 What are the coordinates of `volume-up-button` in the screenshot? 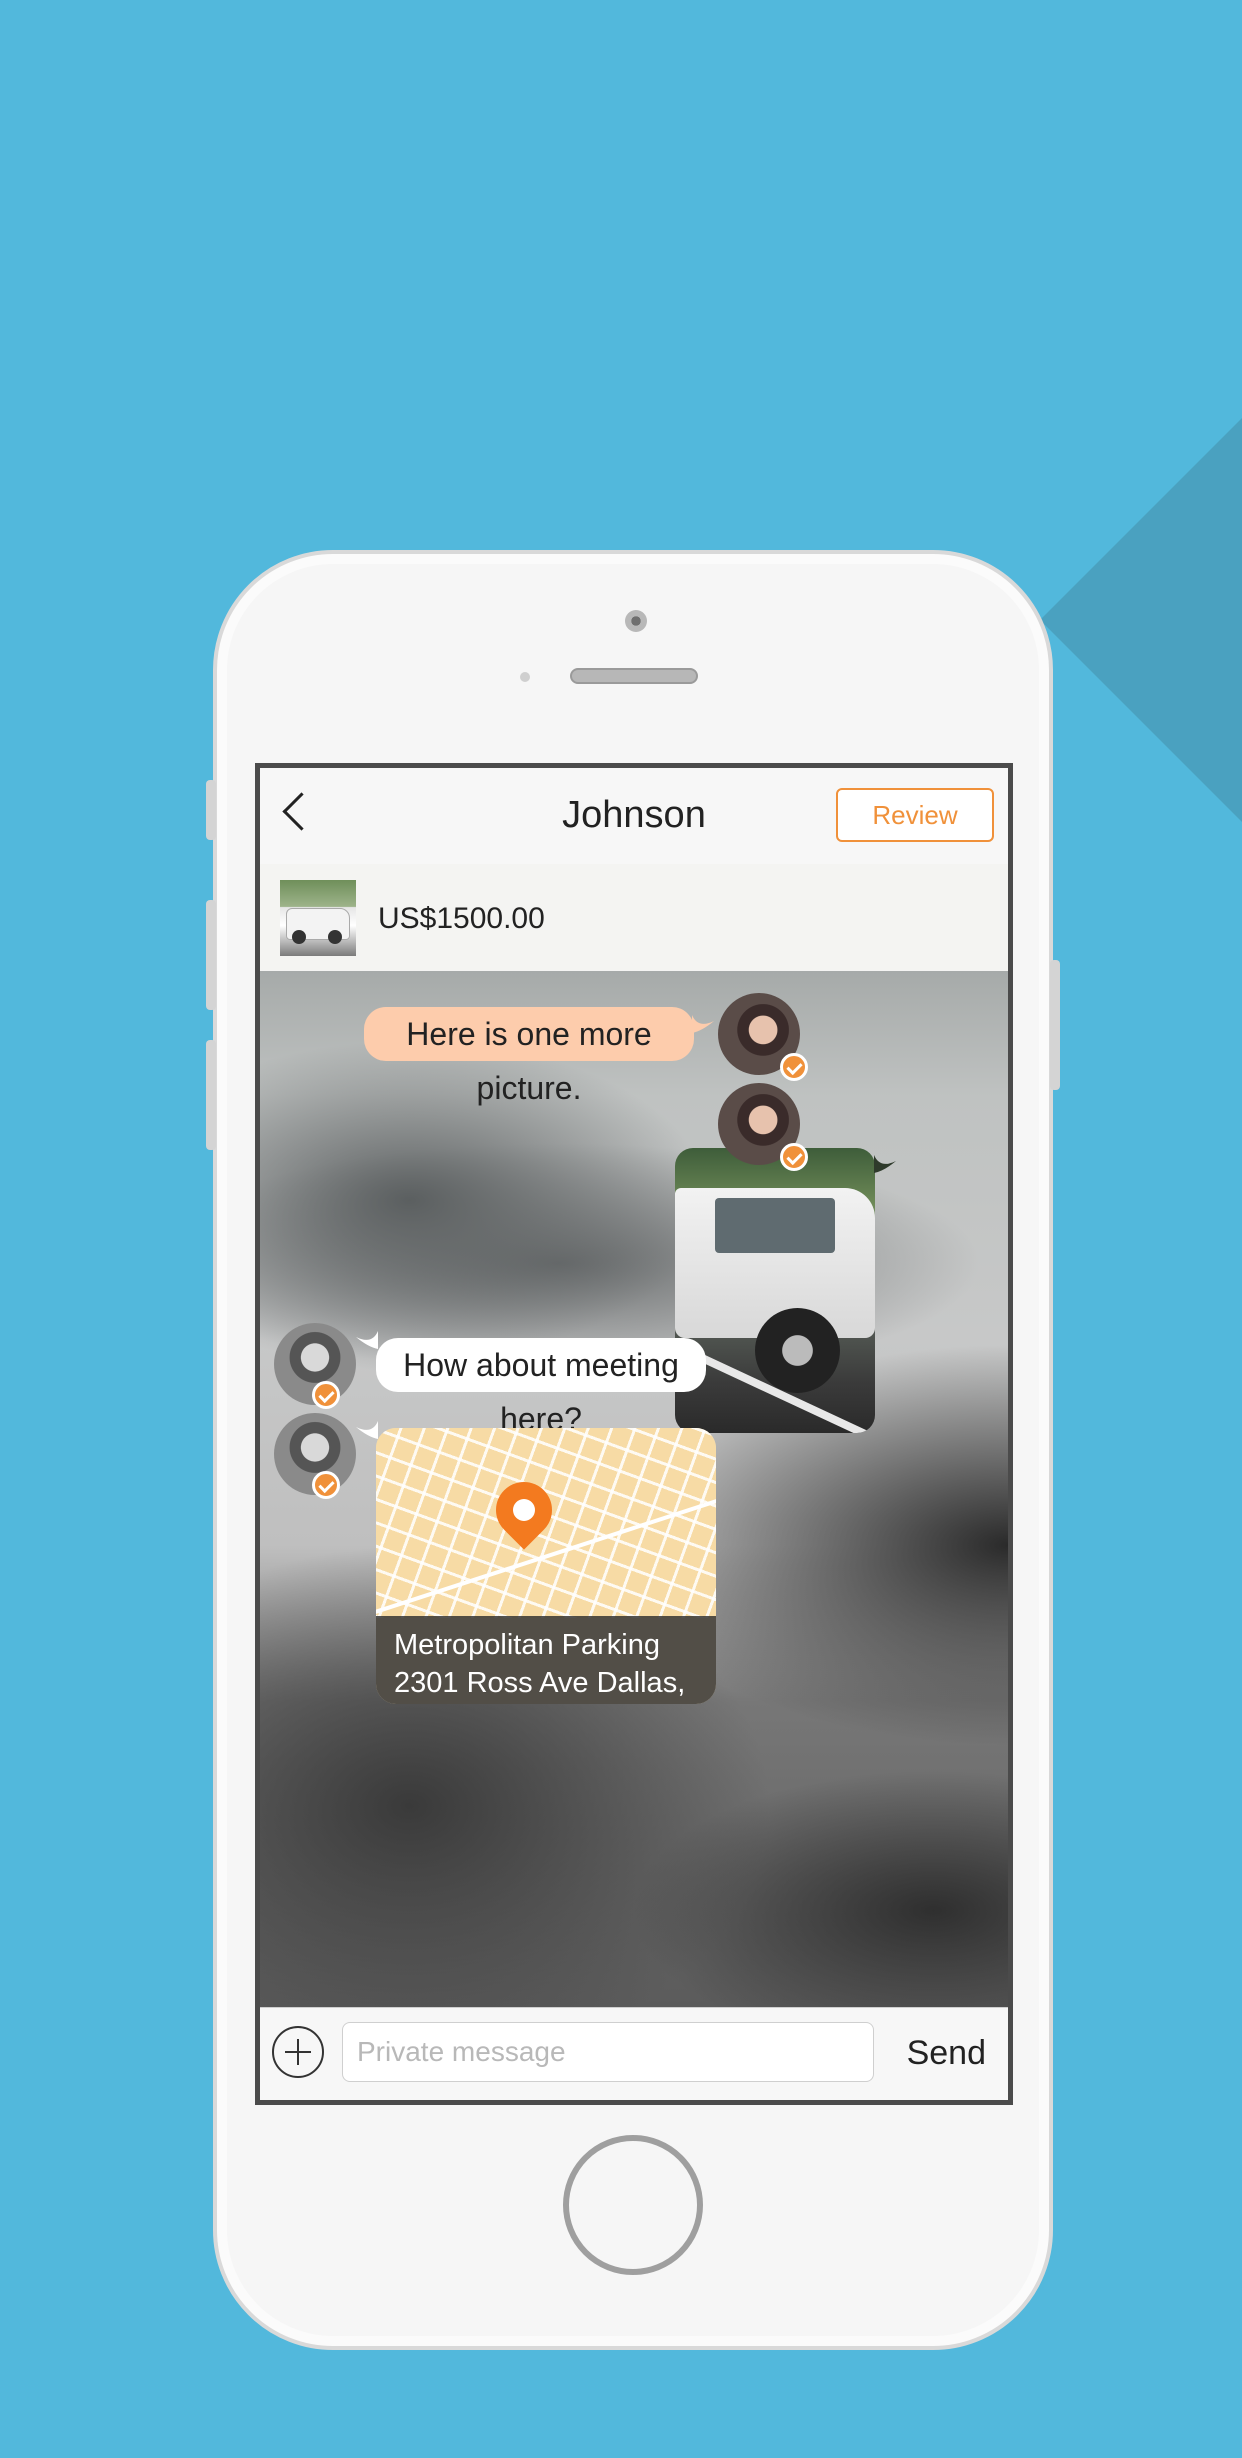 It's located at (211, 955).